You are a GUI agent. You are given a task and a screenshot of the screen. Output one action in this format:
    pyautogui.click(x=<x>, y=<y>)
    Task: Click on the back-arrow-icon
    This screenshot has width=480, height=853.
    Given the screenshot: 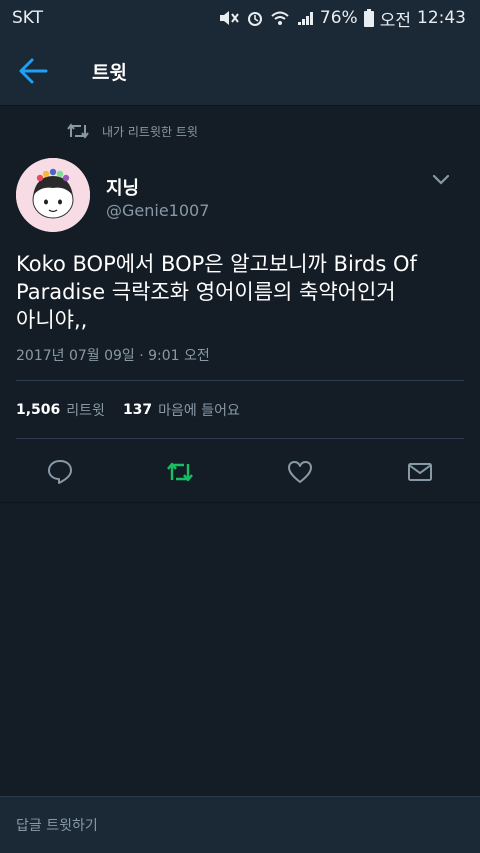 What is the action you would take?
    pyautogui.click(x=33, y=71)
    